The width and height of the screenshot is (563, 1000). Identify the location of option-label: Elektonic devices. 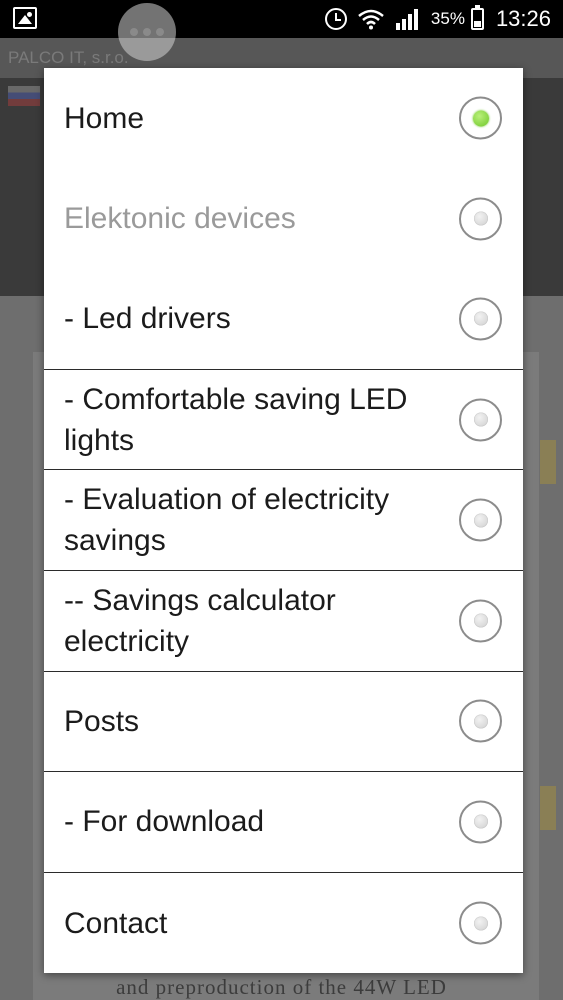
(180, 219).